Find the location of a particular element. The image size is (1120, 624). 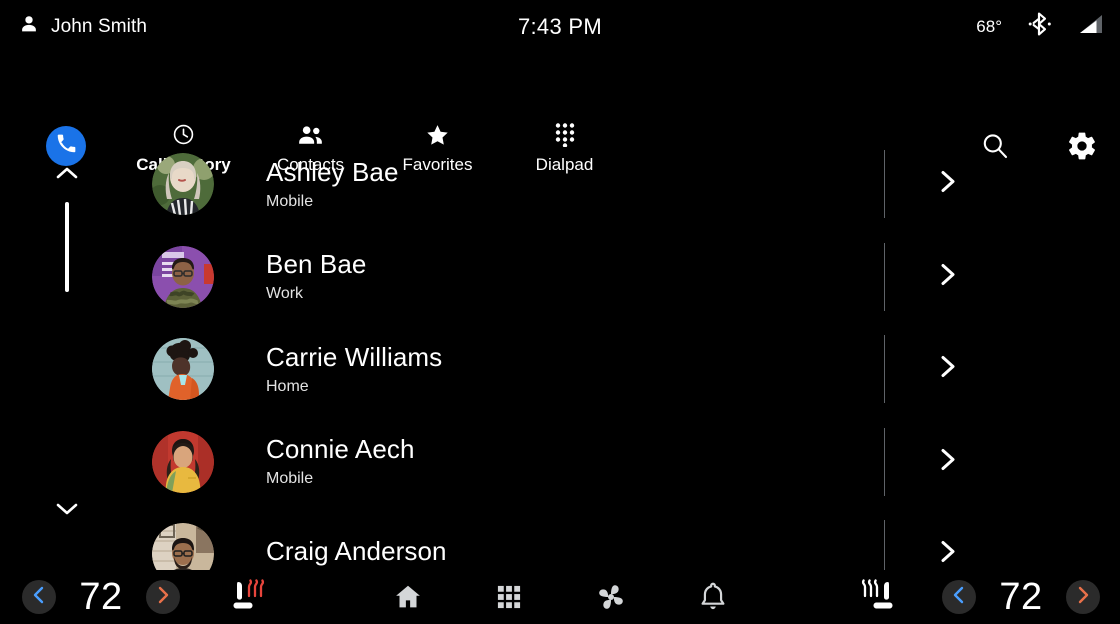

passenger-seat-heater-button is located at coordinates (877, 597).